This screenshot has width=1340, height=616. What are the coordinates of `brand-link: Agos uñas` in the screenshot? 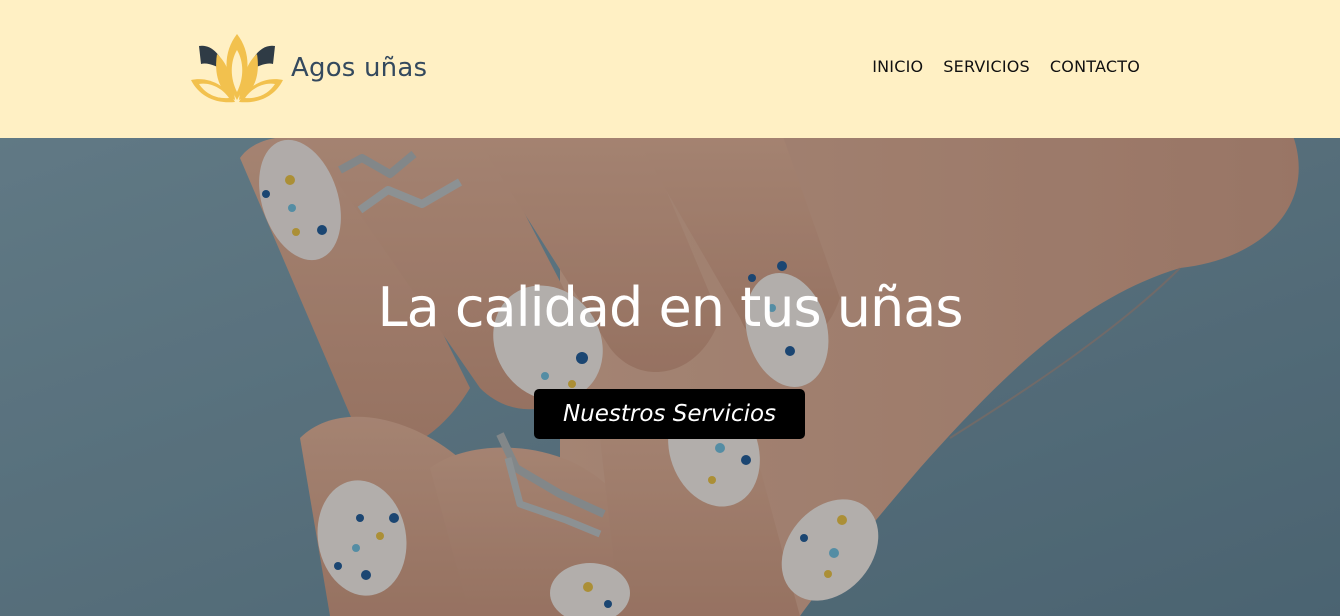 It's located at (308, 68).